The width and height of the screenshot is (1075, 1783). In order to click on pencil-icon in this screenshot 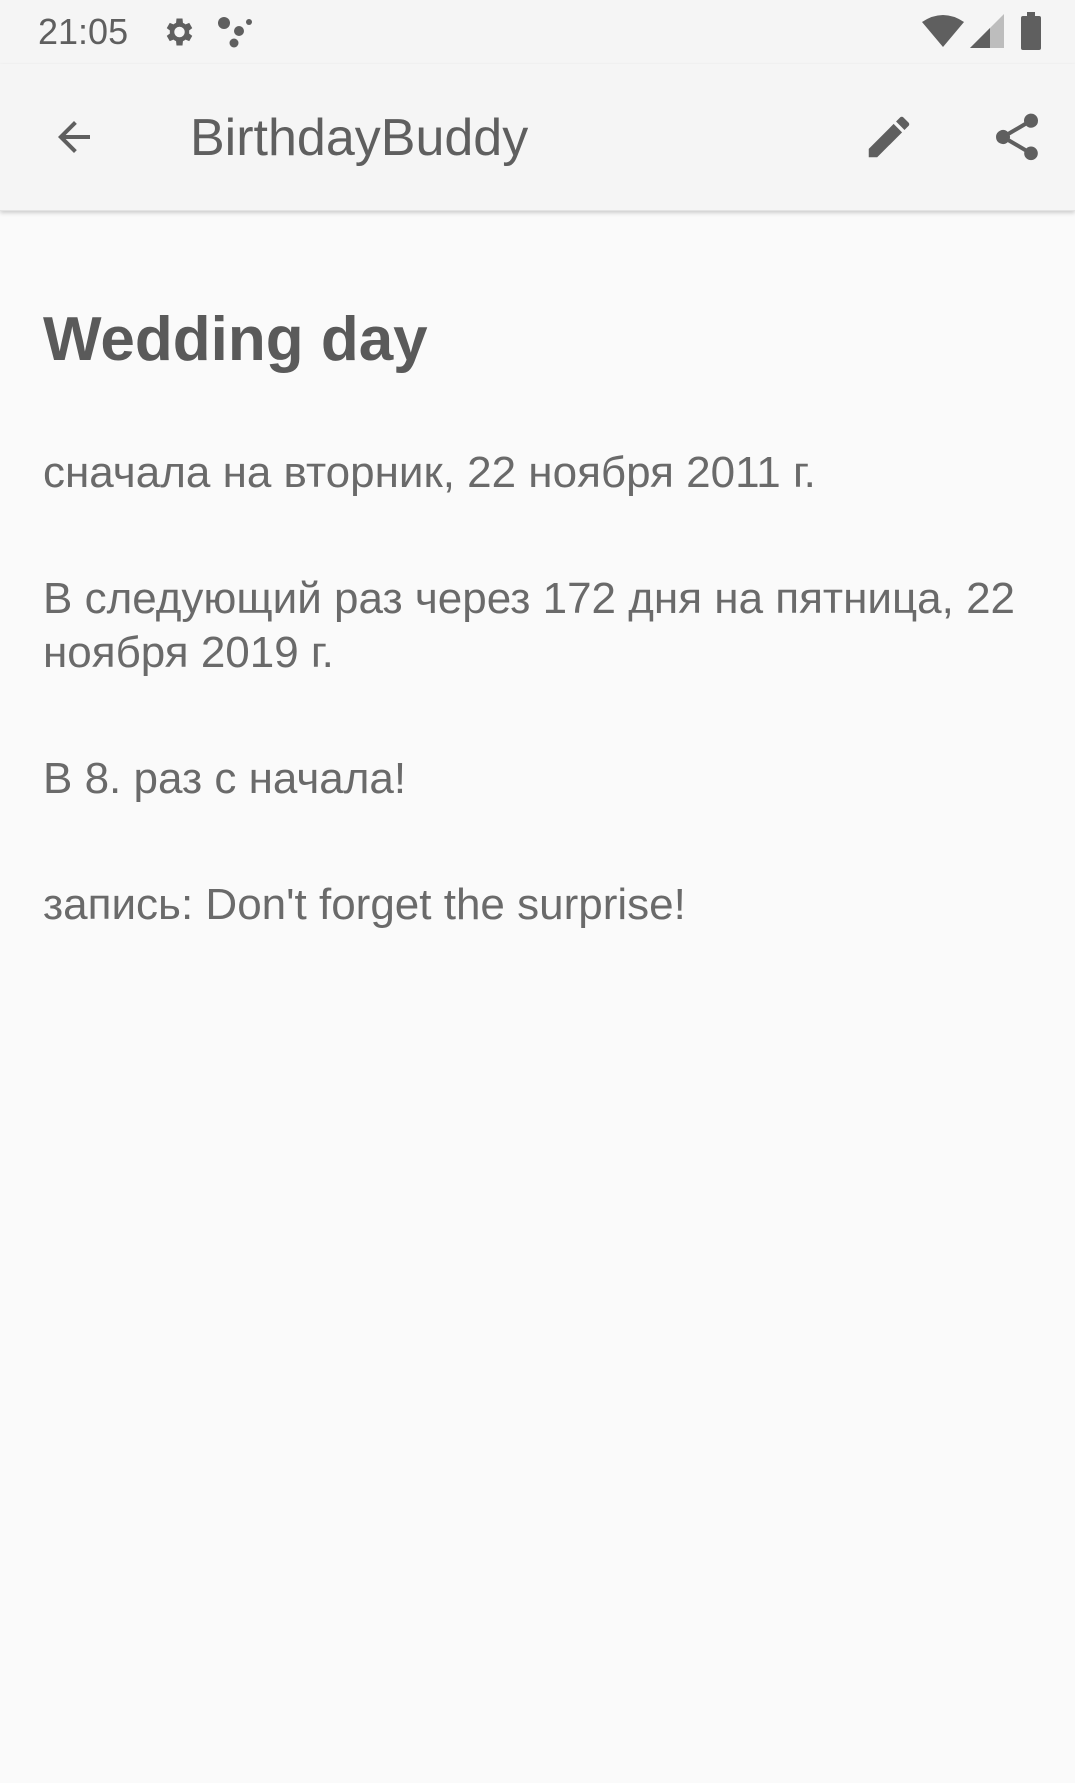, I will do `click(889, 137)`.